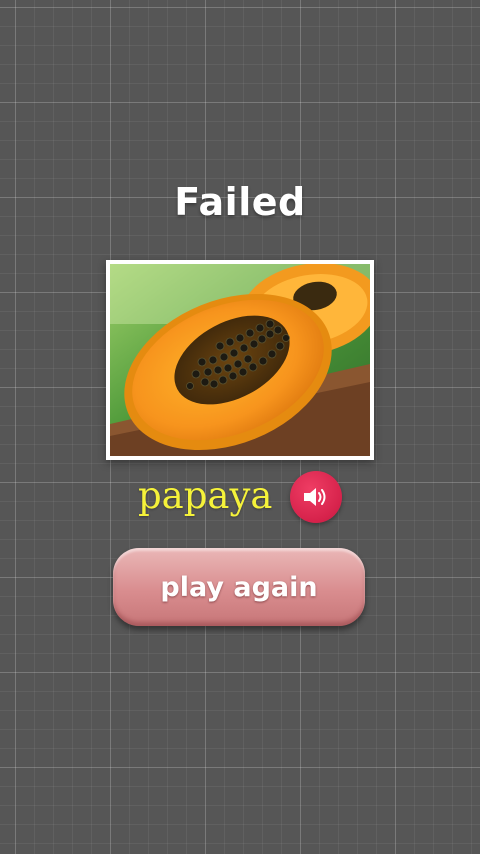 Image resolution: width=480 pixels, height=854 pixels. I want to click on result-title: Failed, so click(240, 202).